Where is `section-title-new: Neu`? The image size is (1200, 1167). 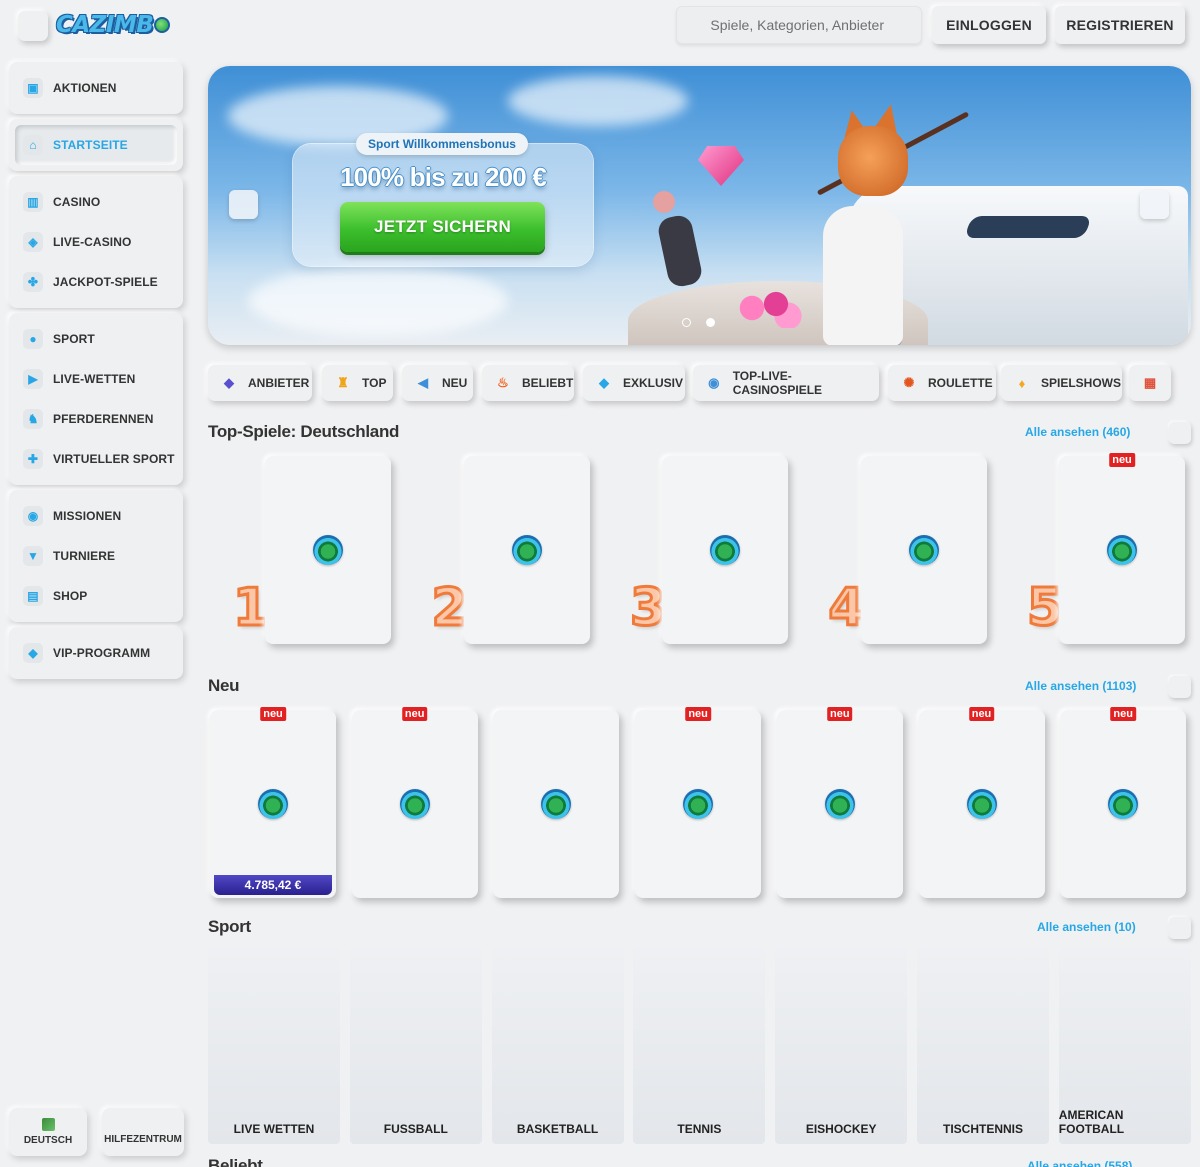 section-title-new: Neu is located at coordinates (224, 685).